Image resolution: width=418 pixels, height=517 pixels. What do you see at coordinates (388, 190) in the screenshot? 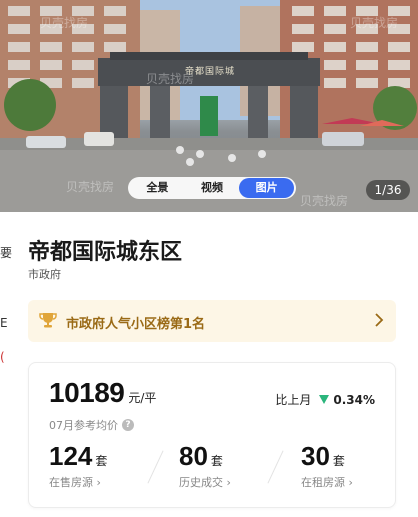
I see `photo-page-counter: 1/36` at bounding box center [388, 190].